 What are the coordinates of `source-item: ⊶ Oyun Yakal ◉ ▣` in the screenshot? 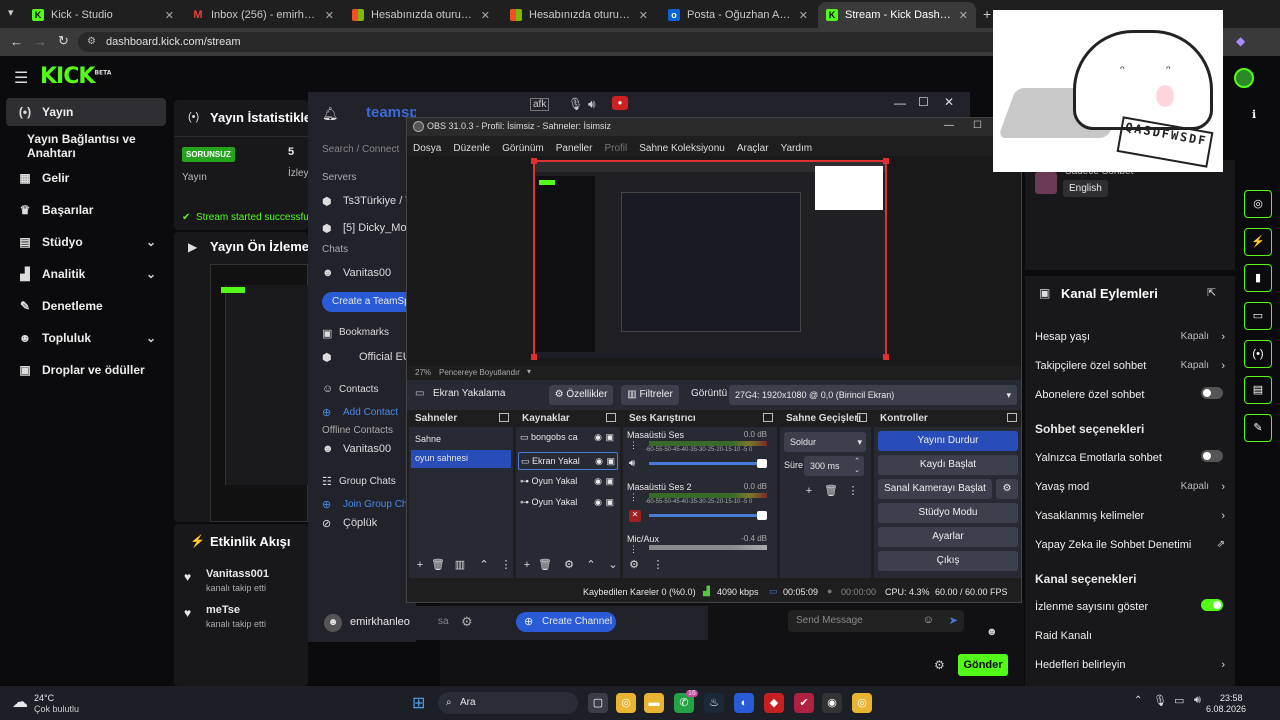 It's located at (568, 484).